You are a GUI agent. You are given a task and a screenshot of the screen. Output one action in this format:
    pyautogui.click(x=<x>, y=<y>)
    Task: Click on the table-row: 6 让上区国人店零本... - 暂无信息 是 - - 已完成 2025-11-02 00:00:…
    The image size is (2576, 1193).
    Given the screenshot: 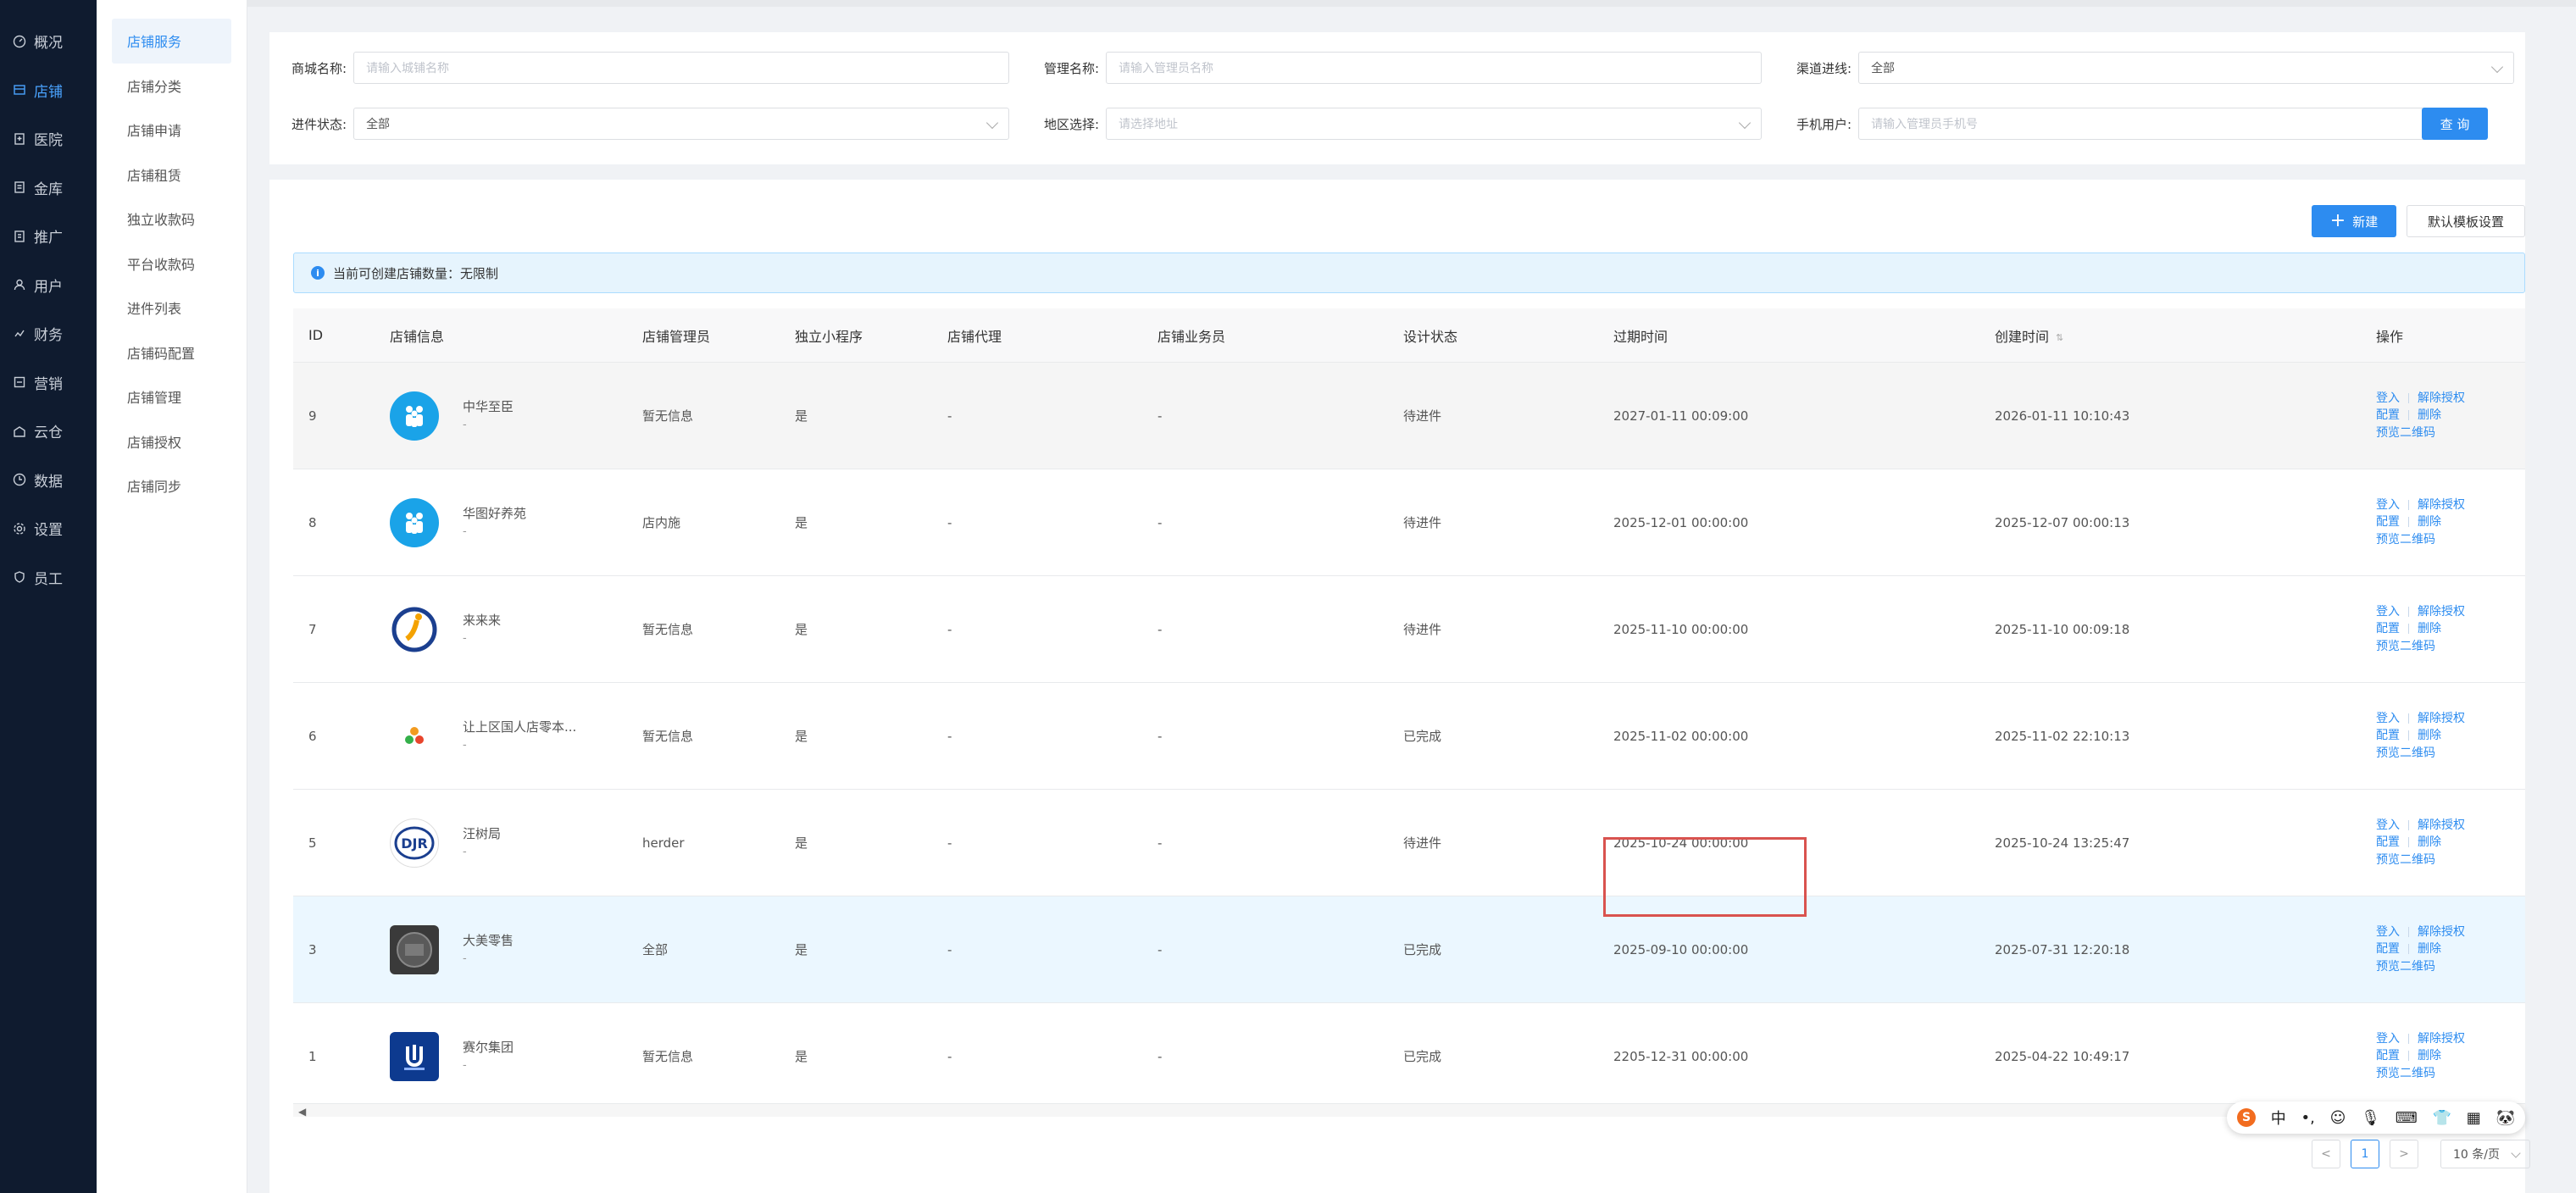 What is the action you would take?
    pyautogui.click(x=1409, y=736)
    